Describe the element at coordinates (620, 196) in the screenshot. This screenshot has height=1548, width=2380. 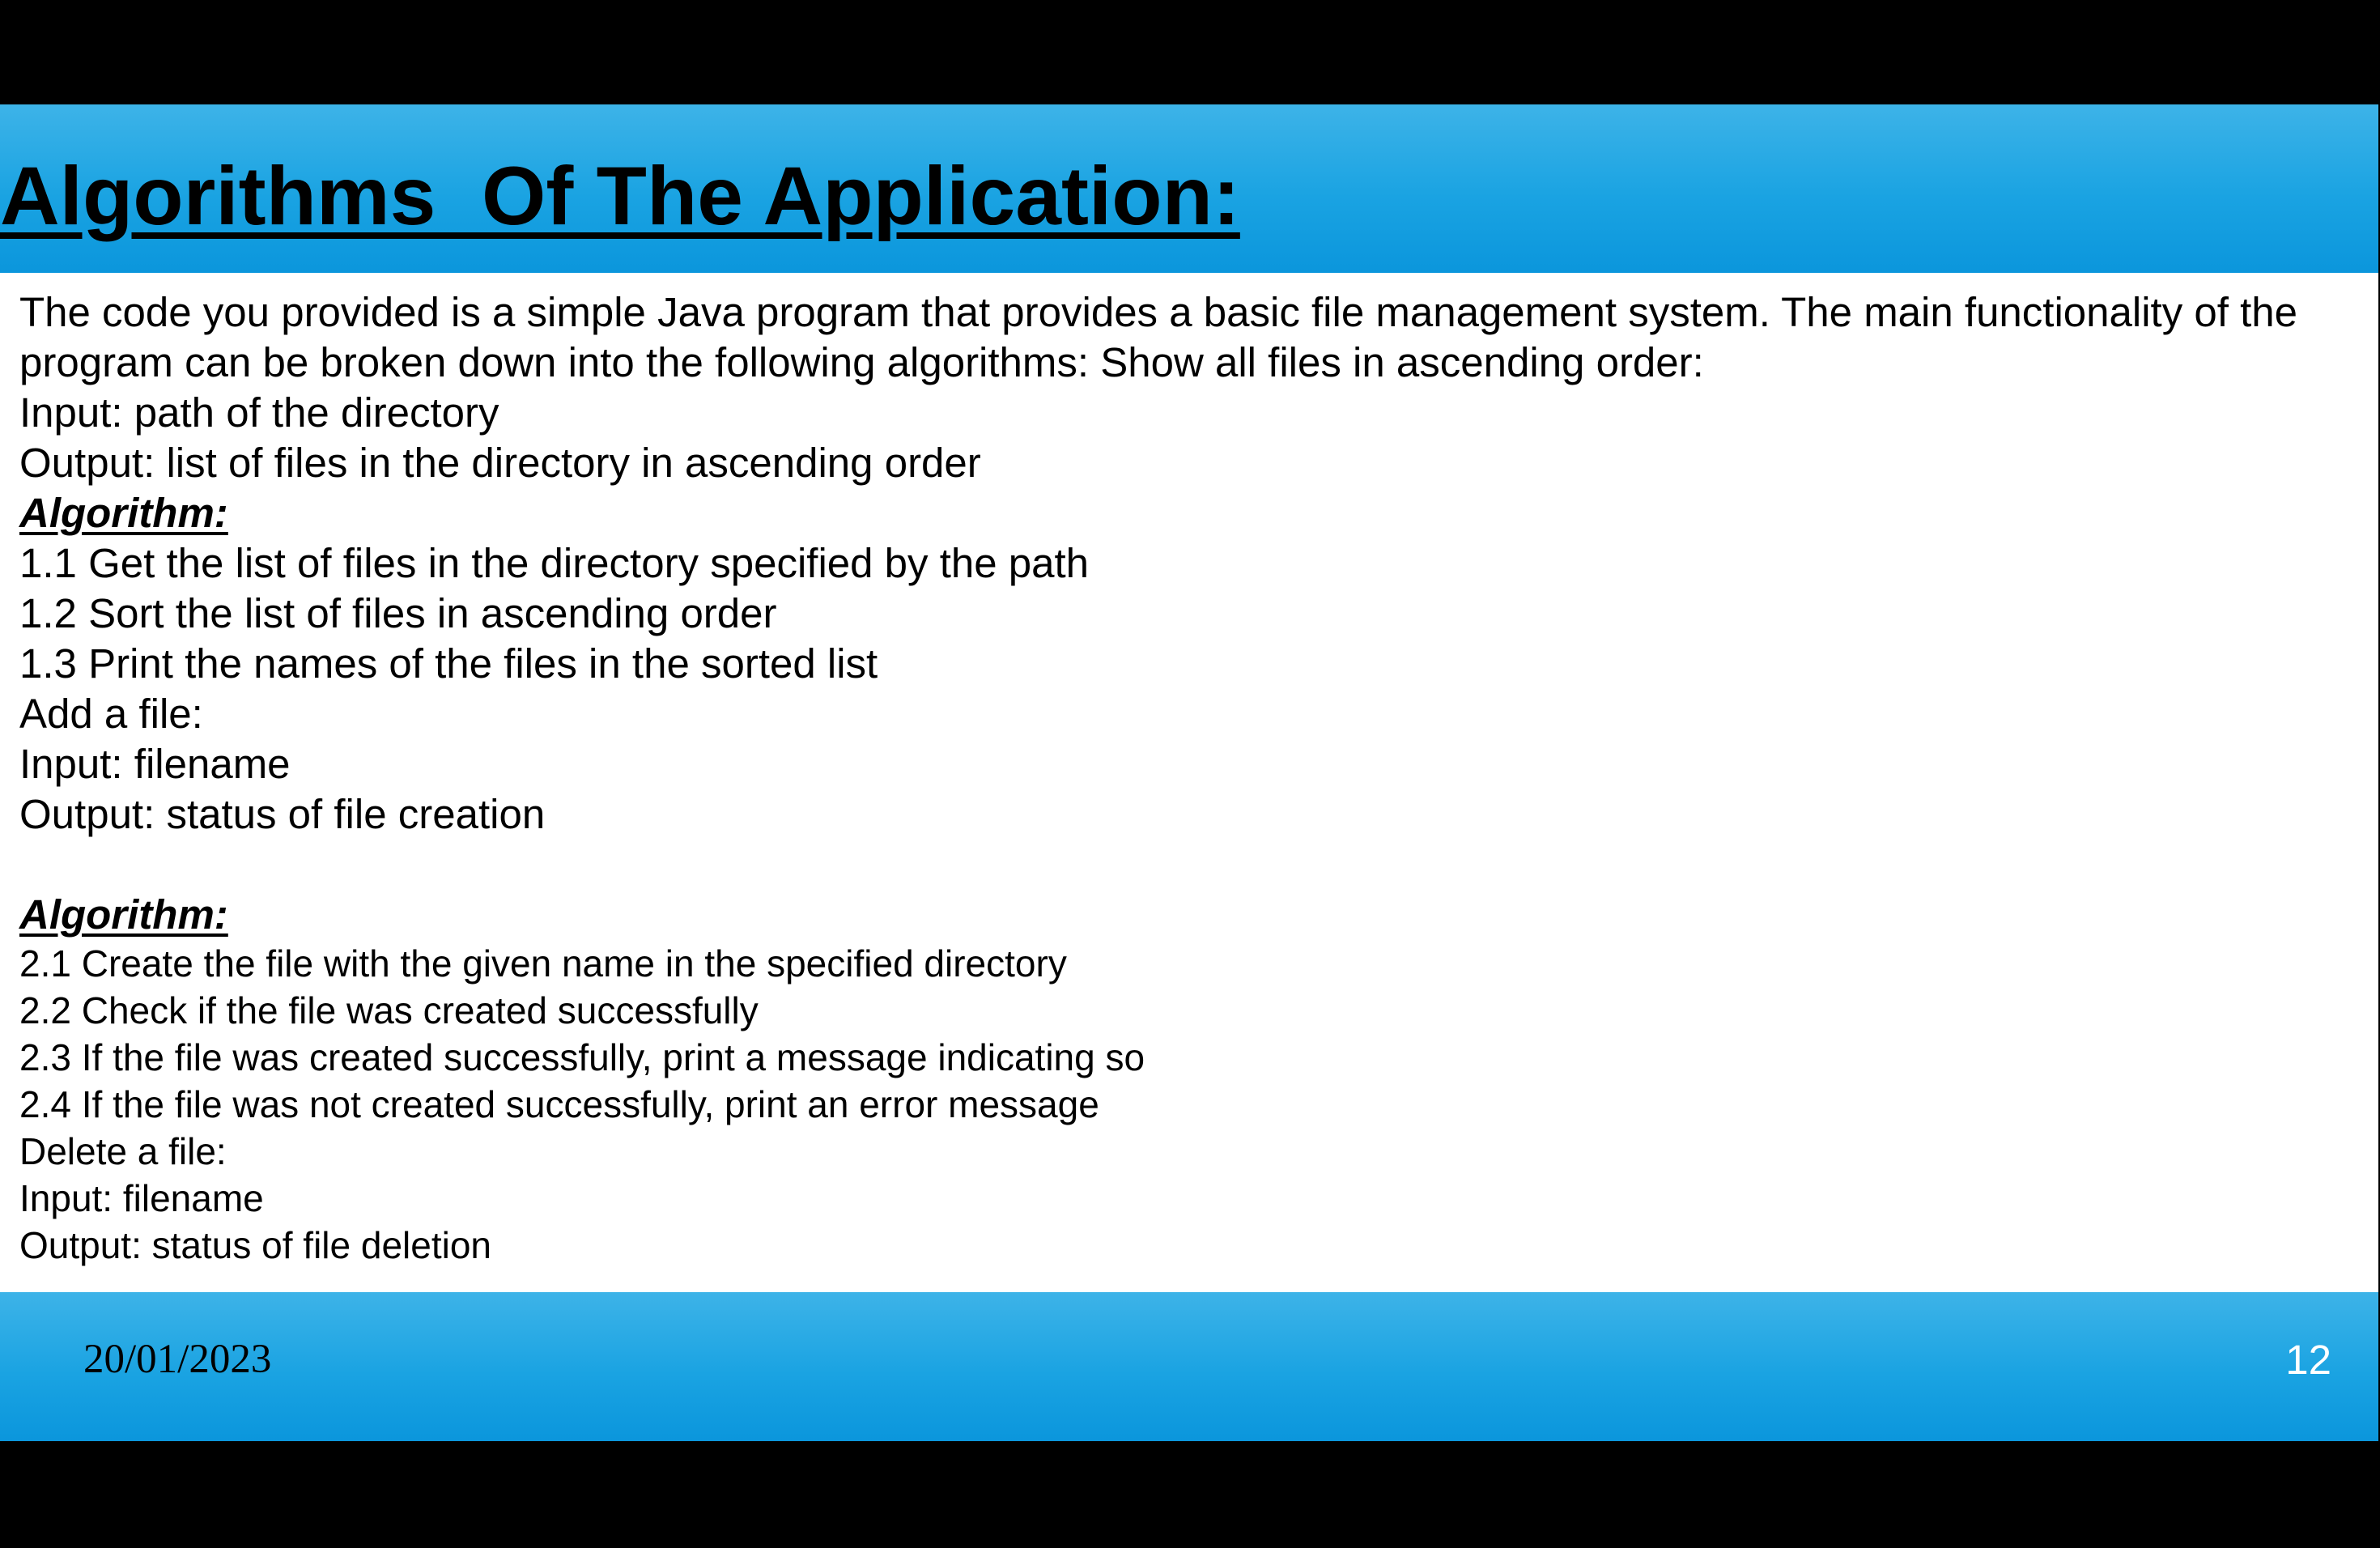
I see `slide-title: Algorithms Of The Application:` at that location.